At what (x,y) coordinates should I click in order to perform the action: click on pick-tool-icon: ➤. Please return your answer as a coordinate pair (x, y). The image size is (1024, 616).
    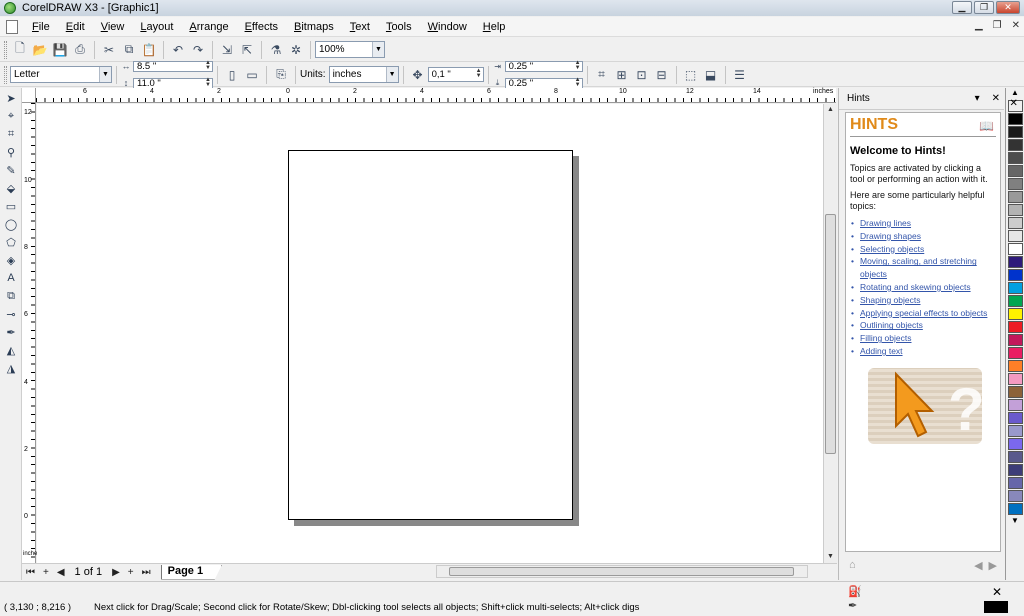
    Looking at the image, I should click on (11, 98).